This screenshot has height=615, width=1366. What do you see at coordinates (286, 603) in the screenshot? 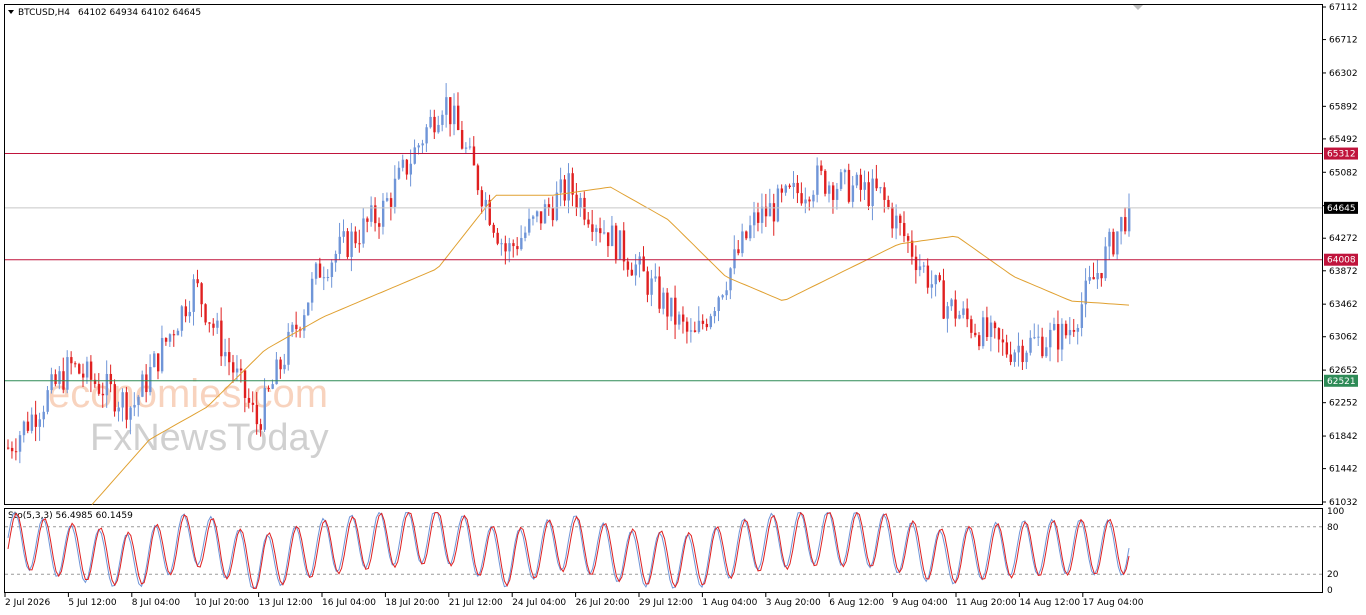
I see `time-tick-label: 13 Jul 12:00` at bounding box center [286, 603].